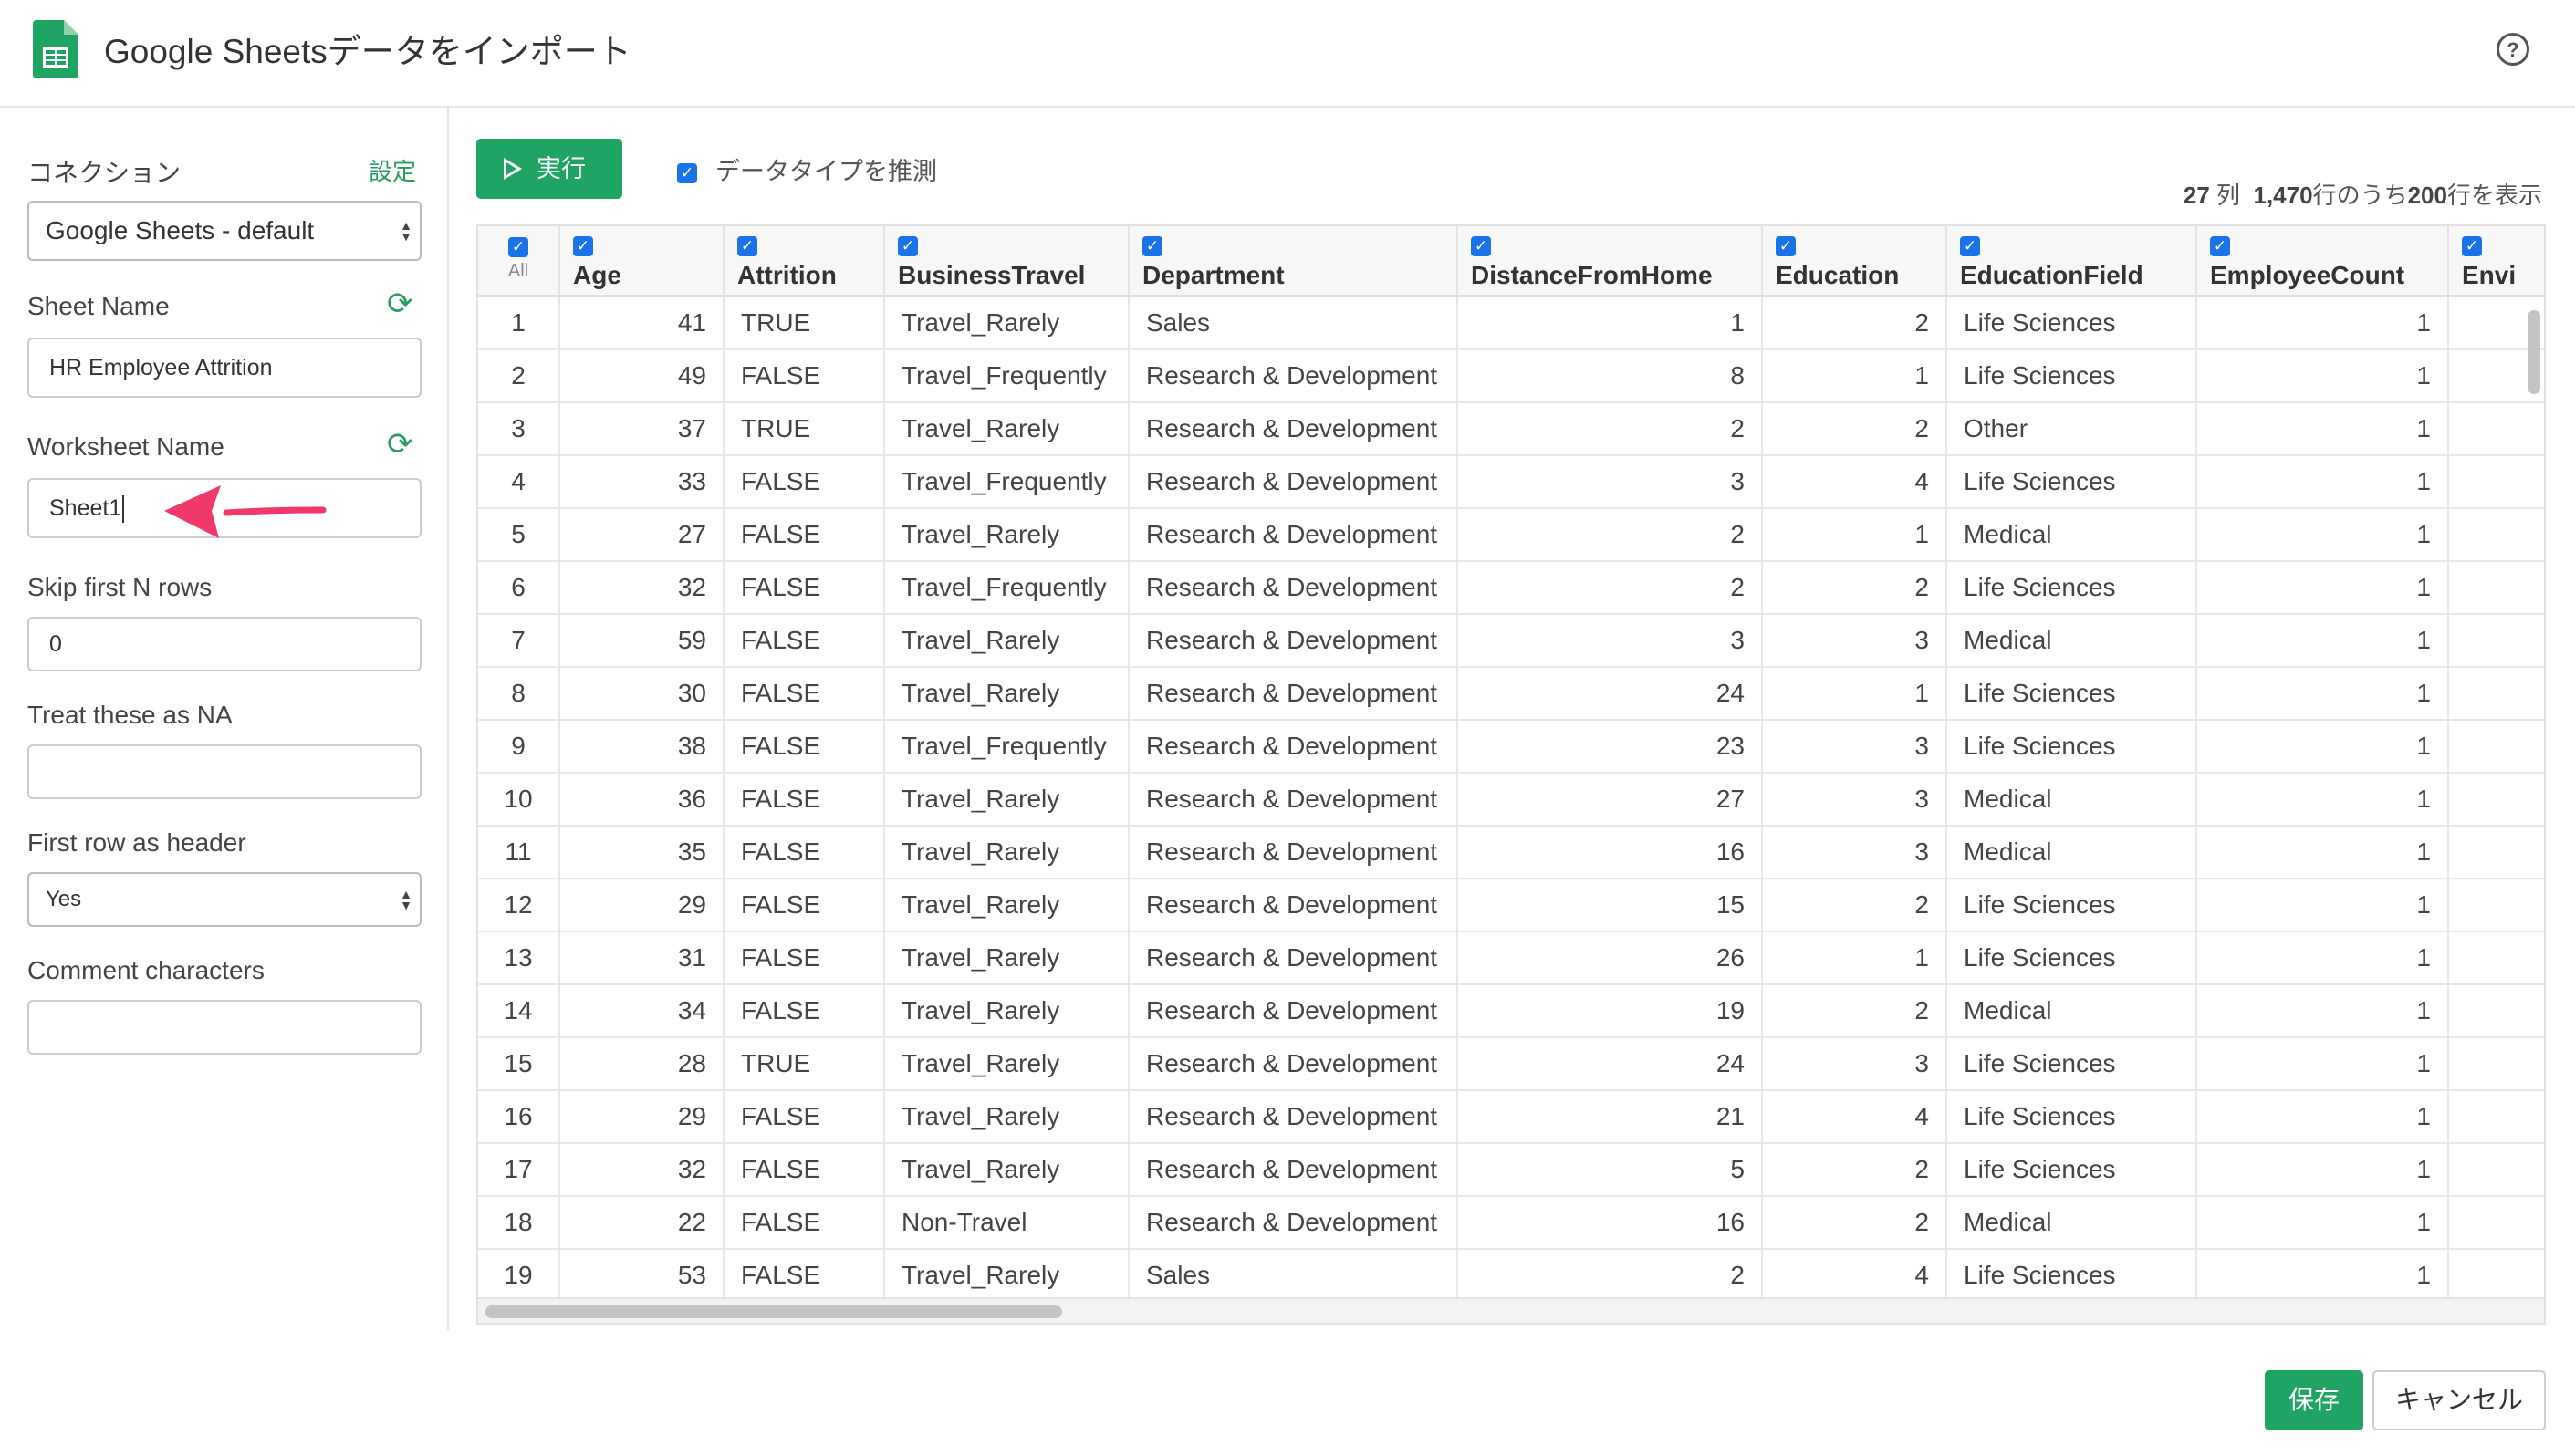  What do you see at coordinates (1294, 1276) in the screenshot?
I see `table-cell: Sales` at bounding box center [1294, 1276].